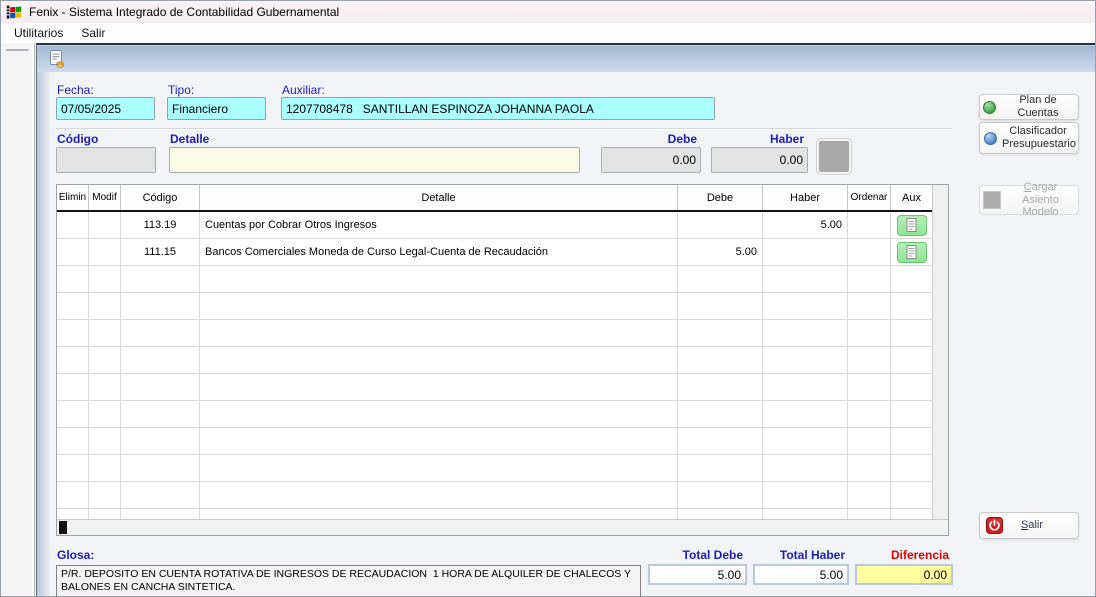  I want to click on cell-haber: 5.00, so click(805, 225).